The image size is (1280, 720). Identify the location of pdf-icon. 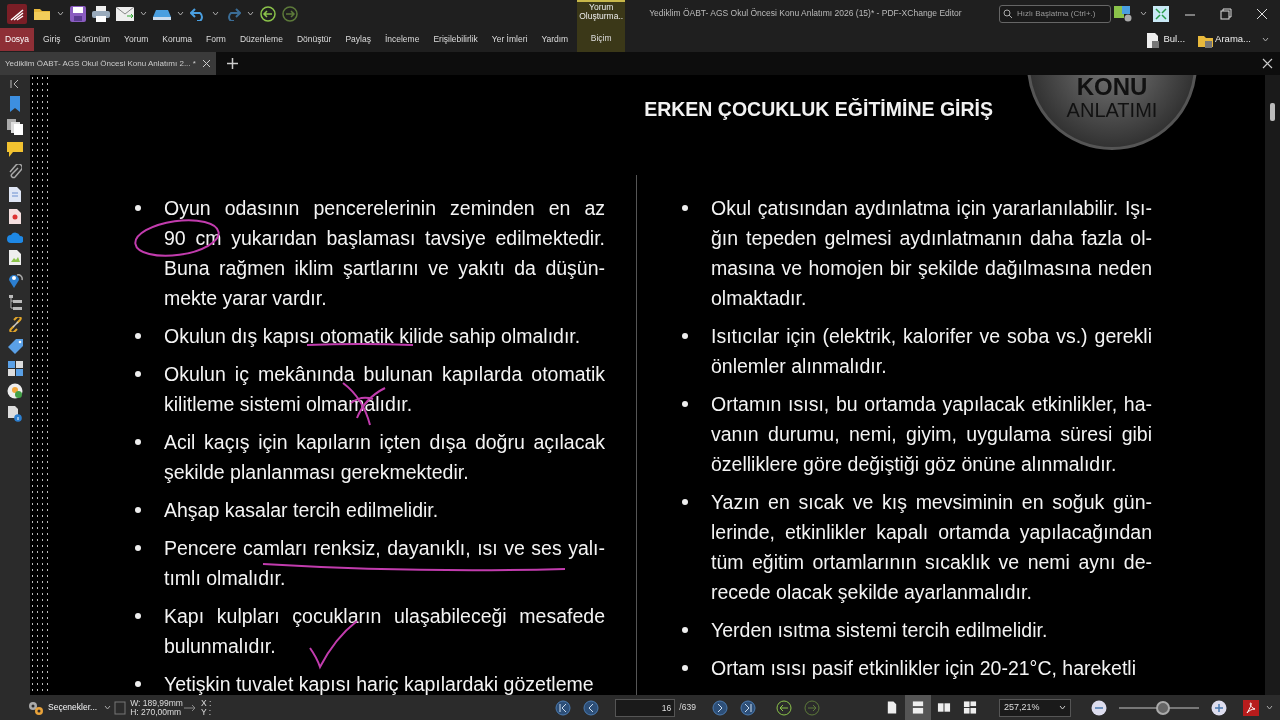
(1251, 707).